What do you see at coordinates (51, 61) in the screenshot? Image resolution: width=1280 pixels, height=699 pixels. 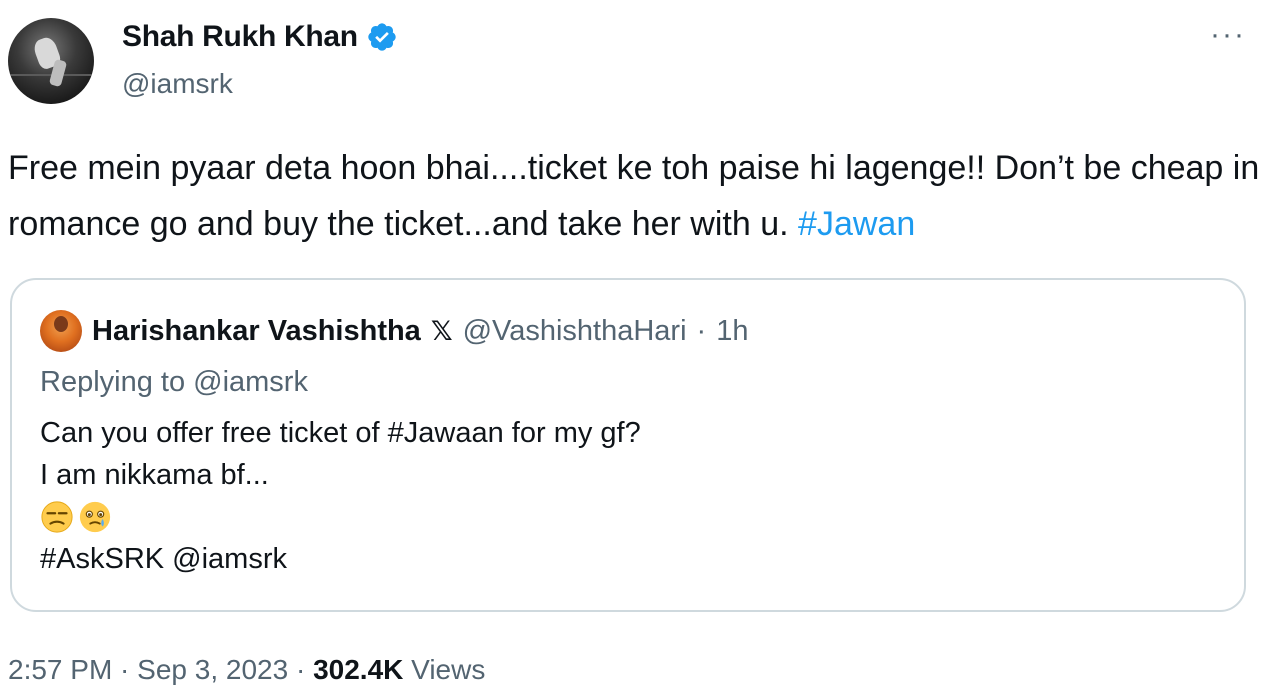 I see `author-avatar` at bounding box center [51, 61].